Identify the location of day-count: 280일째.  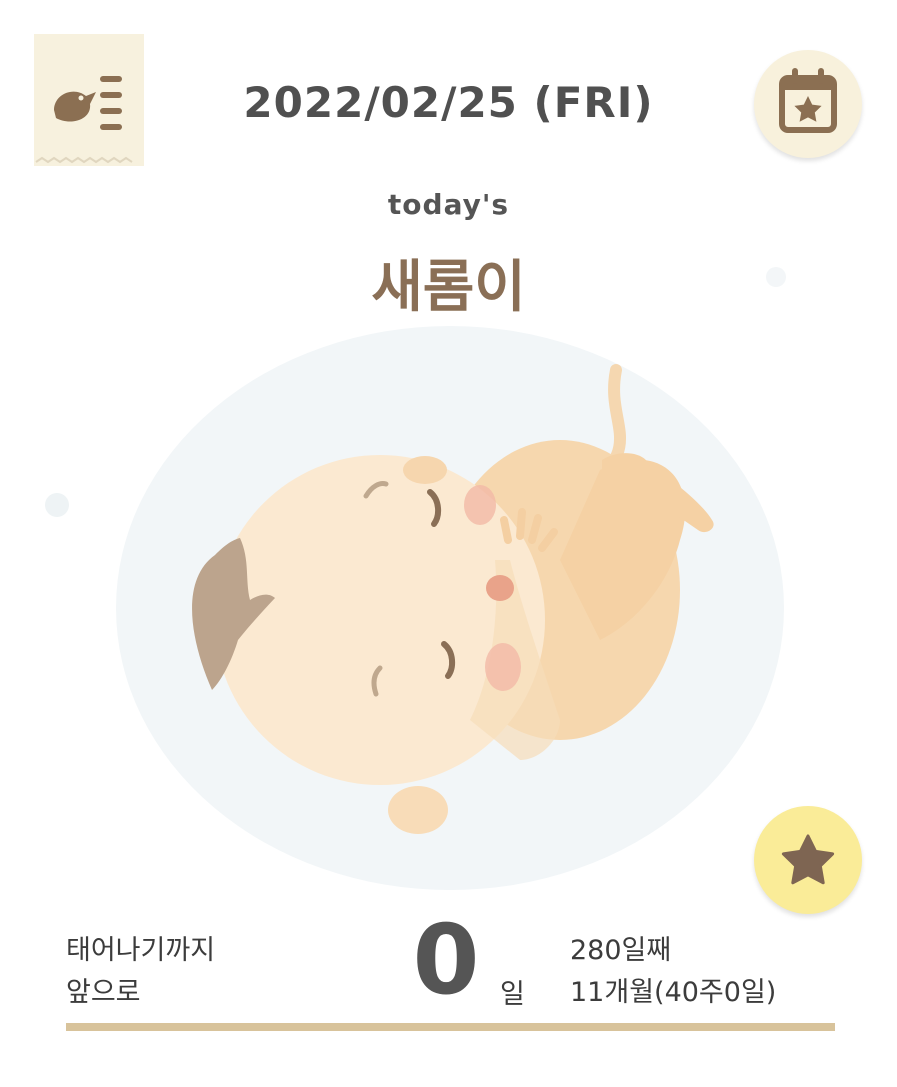
(621, 950).